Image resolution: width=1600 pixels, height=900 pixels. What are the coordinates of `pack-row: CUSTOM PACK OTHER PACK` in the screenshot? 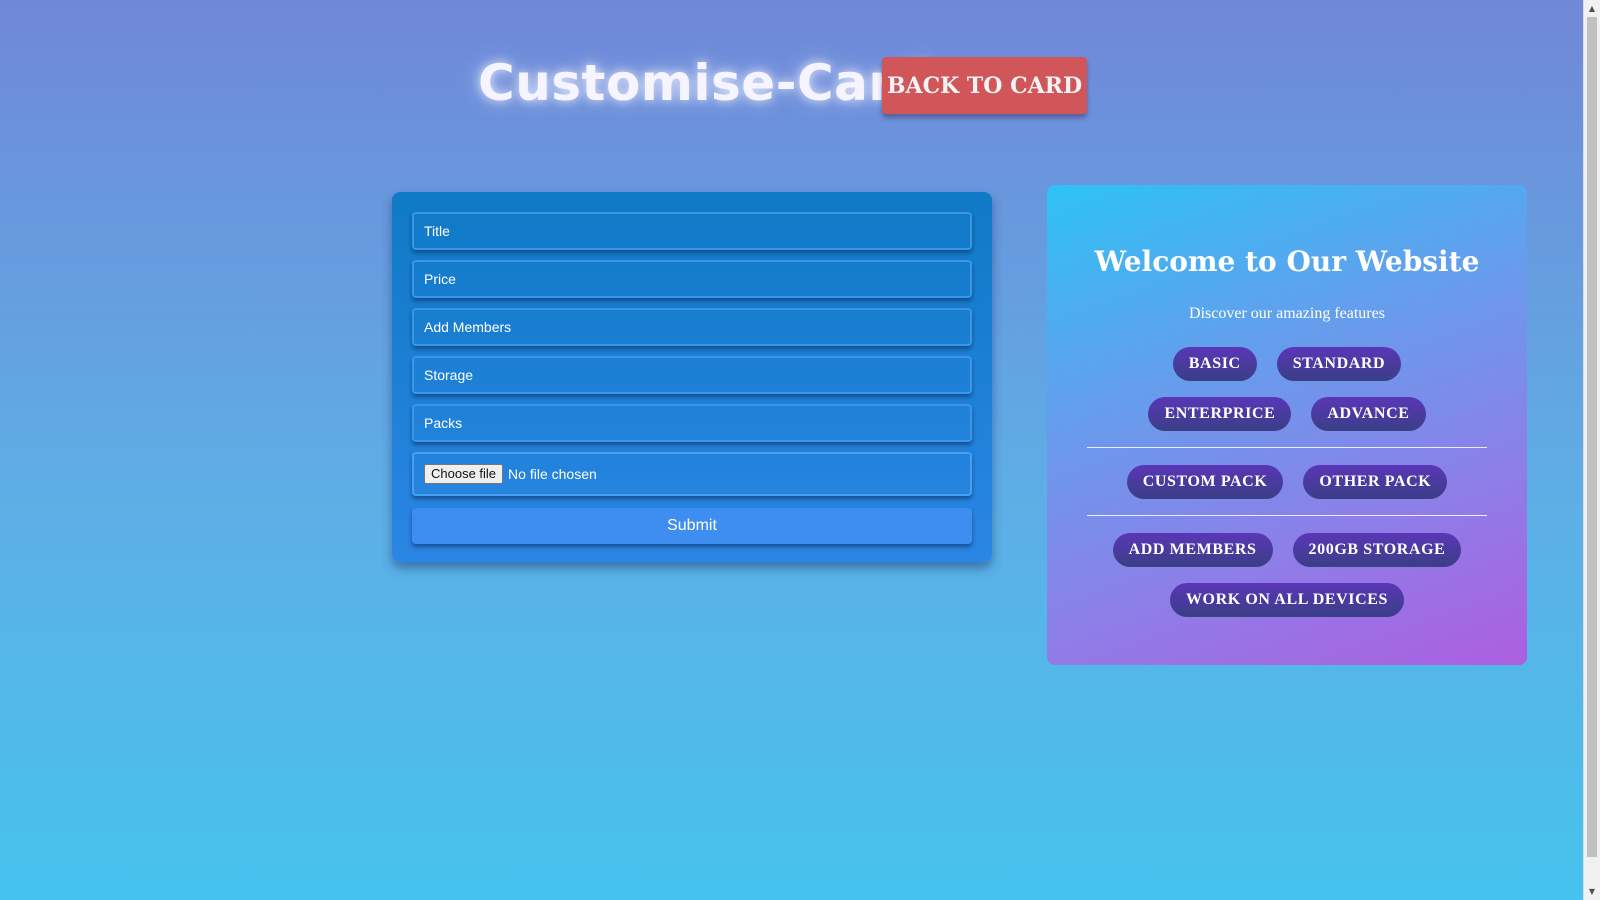 It's located at (1287, 482).